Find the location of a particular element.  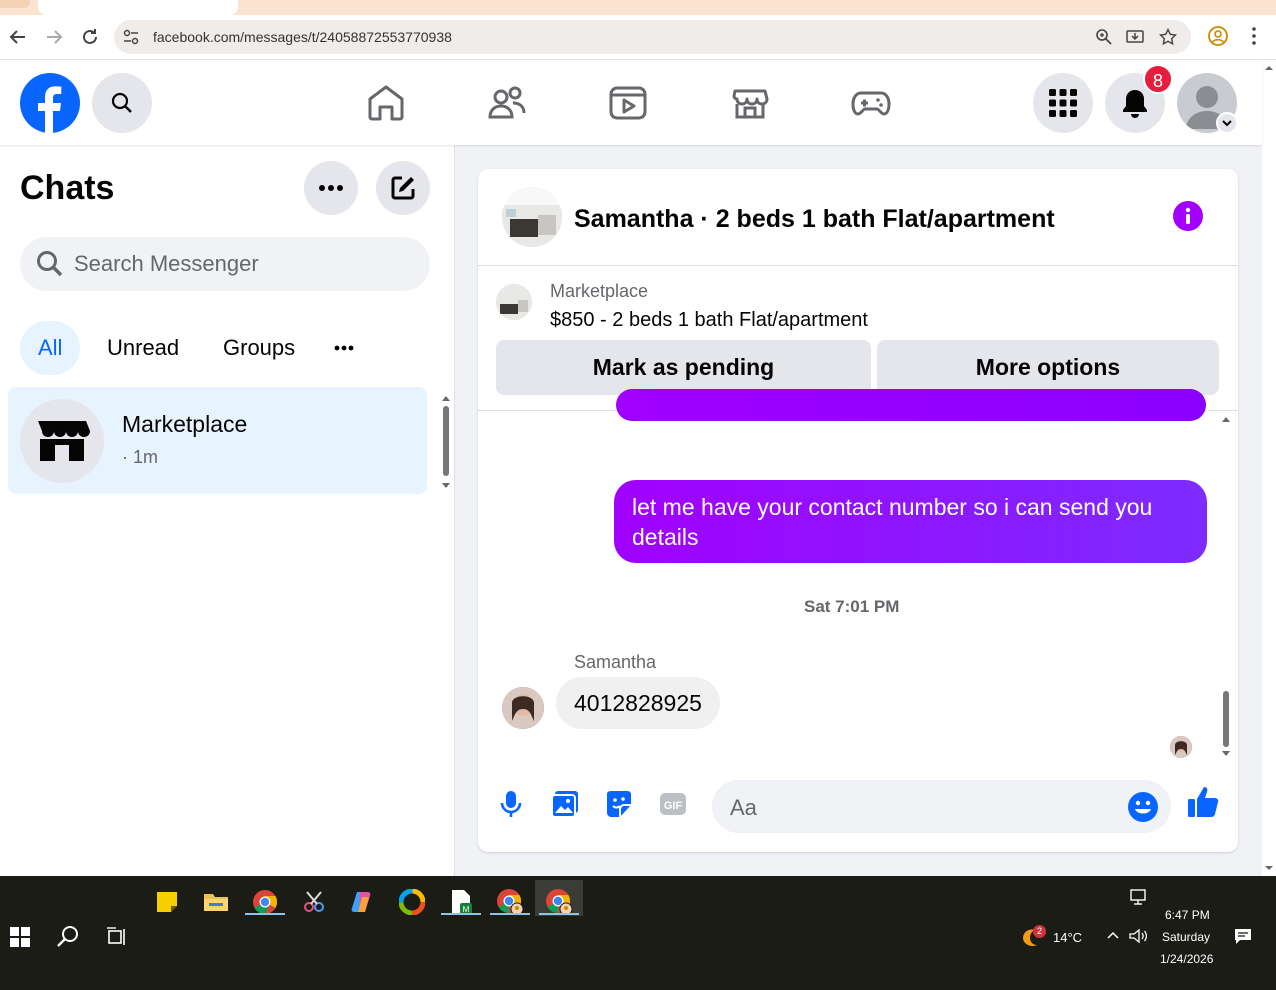

tab-corner is located at coordinates (15, 4).